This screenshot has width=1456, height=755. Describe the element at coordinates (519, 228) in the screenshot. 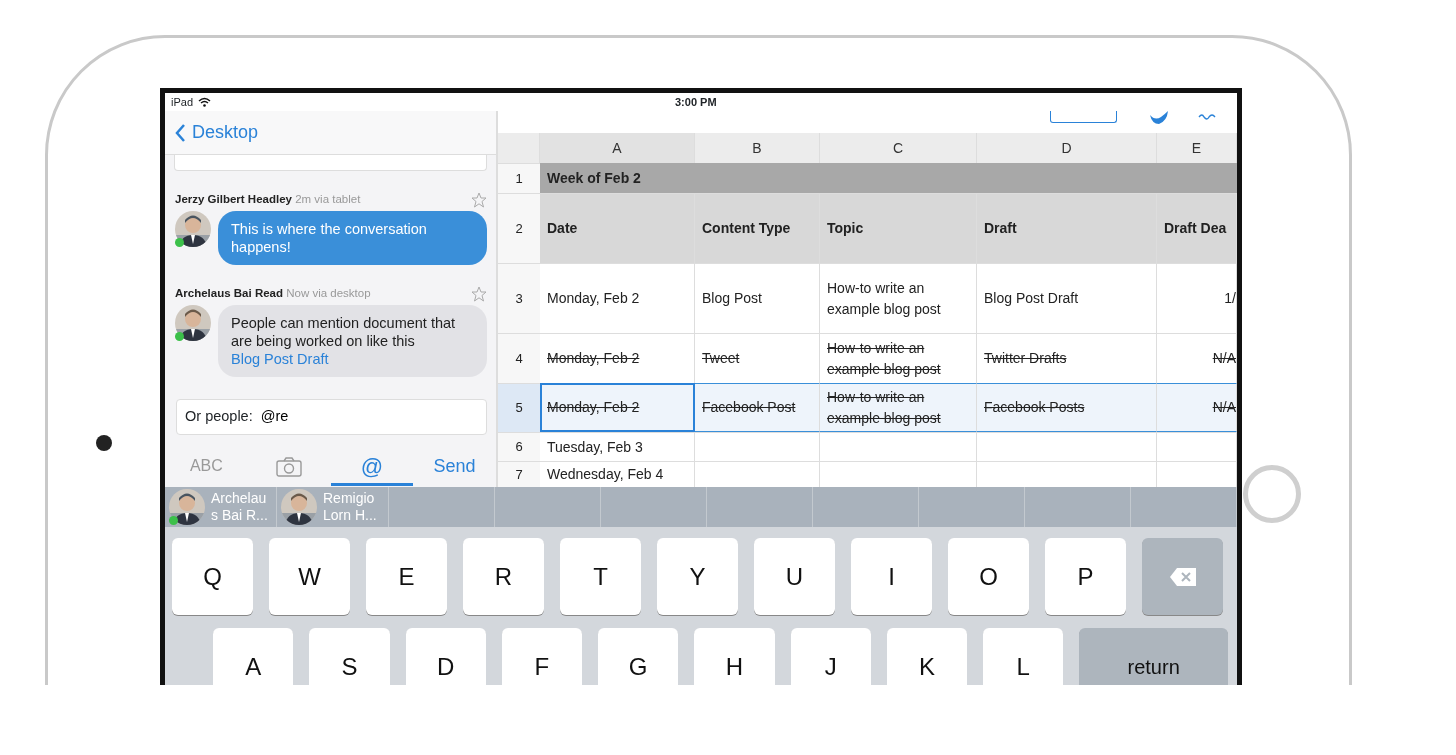

I see `row-number: 2` at that location.